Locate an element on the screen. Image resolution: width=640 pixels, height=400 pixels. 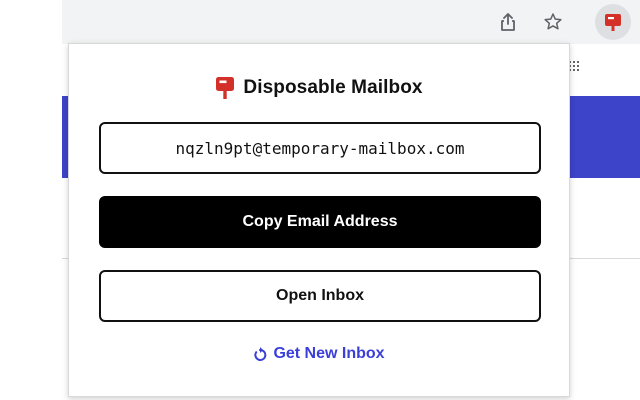
popup-header: Disposable Mailbox is located at coordinates (319, 88).